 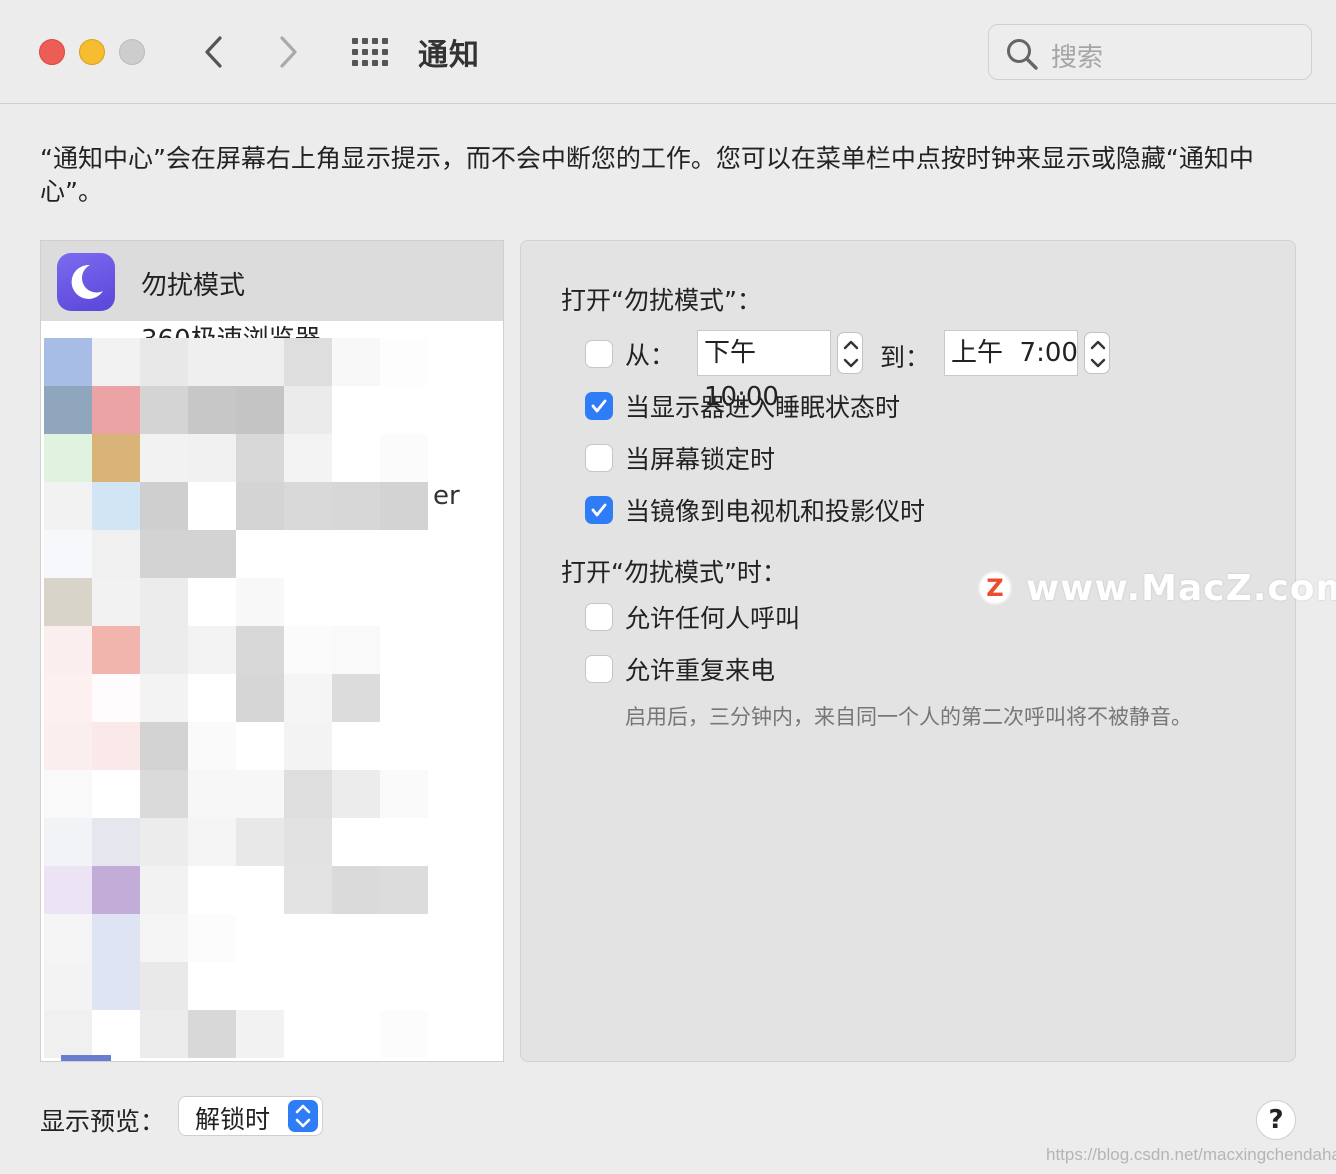 What do you see at coordinates (680, 458) in the screenshot?
I see `option-screen-locked: 当屏幕锁定时` at bounding box center [680, 458].